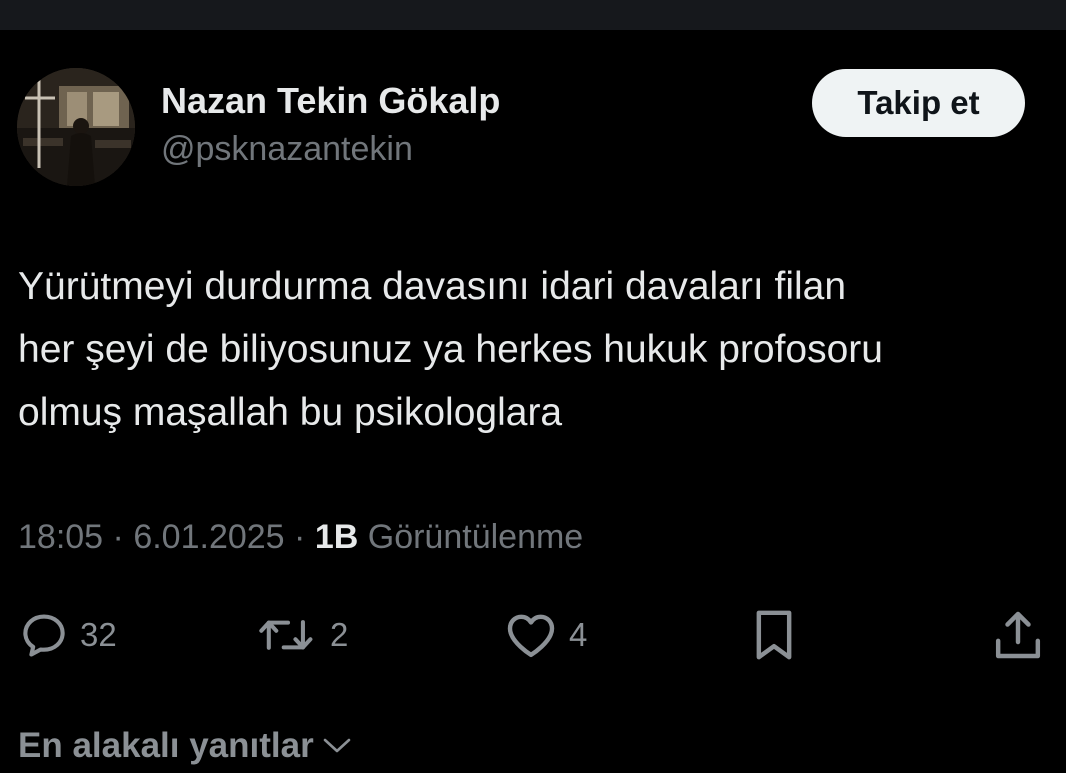 This screenshot has width=1066, height=773. I want to click on share-icon, so click(1018, 635).